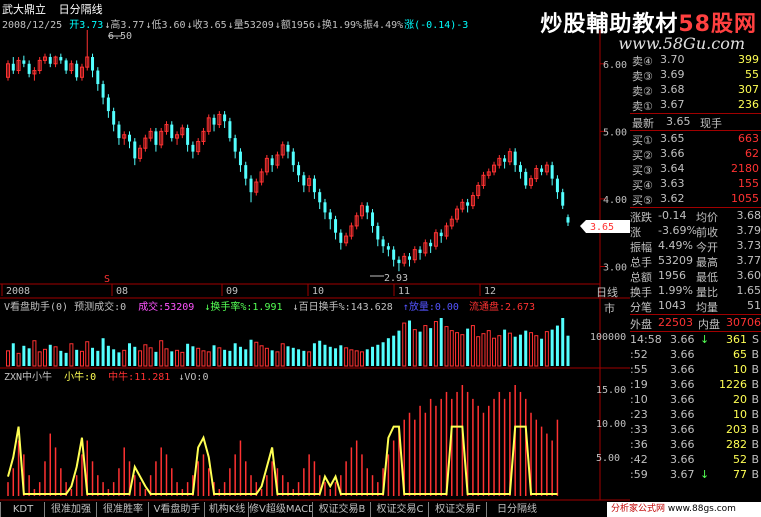  What do you see at coordinates (22, 509) in the screenshot?
I see `tab-0: KDT` at bounding box center [22, 509].